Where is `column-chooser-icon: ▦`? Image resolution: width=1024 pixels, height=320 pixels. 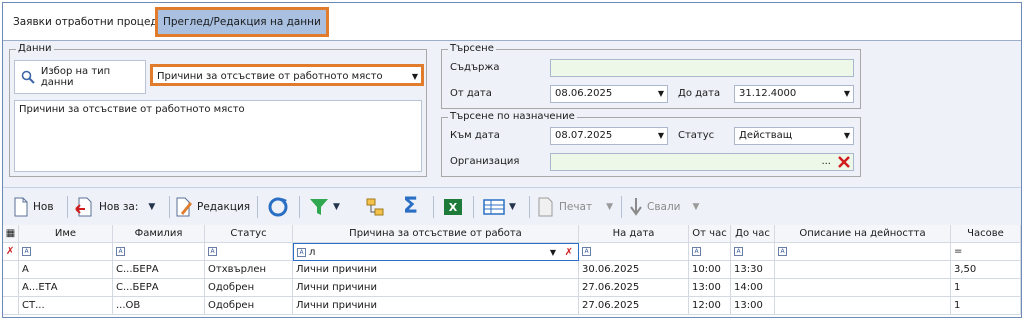
column-chooser-icon: ▦ is located at coordinates (11, 234).